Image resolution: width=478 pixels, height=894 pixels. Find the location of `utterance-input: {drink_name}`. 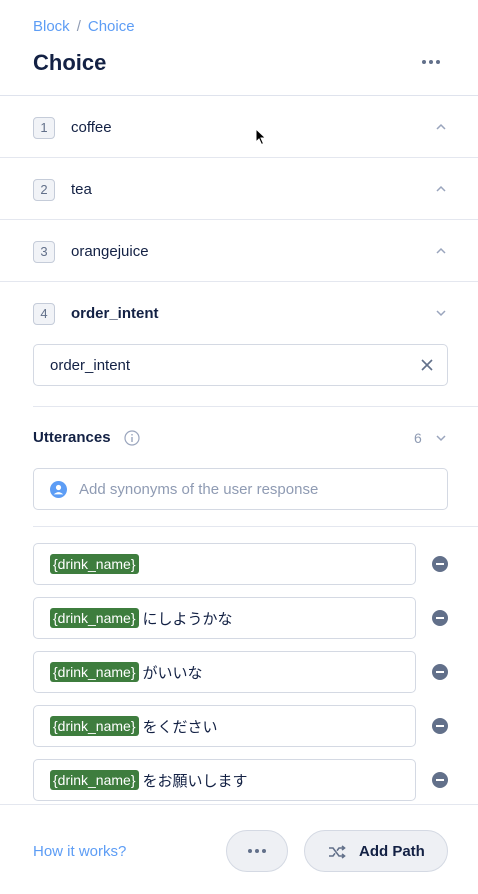

utterance-input: {drink_name} is located at coordinates (224, 564).